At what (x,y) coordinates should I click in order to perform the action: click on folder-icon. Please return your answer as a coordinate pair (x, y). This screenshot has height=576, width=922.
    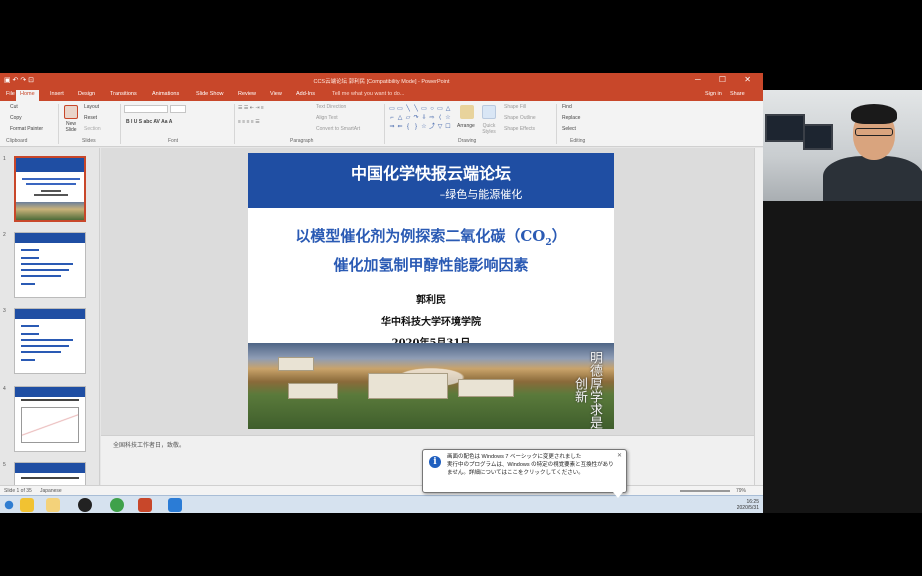
    Looking at the image, I should click on (53, 505).